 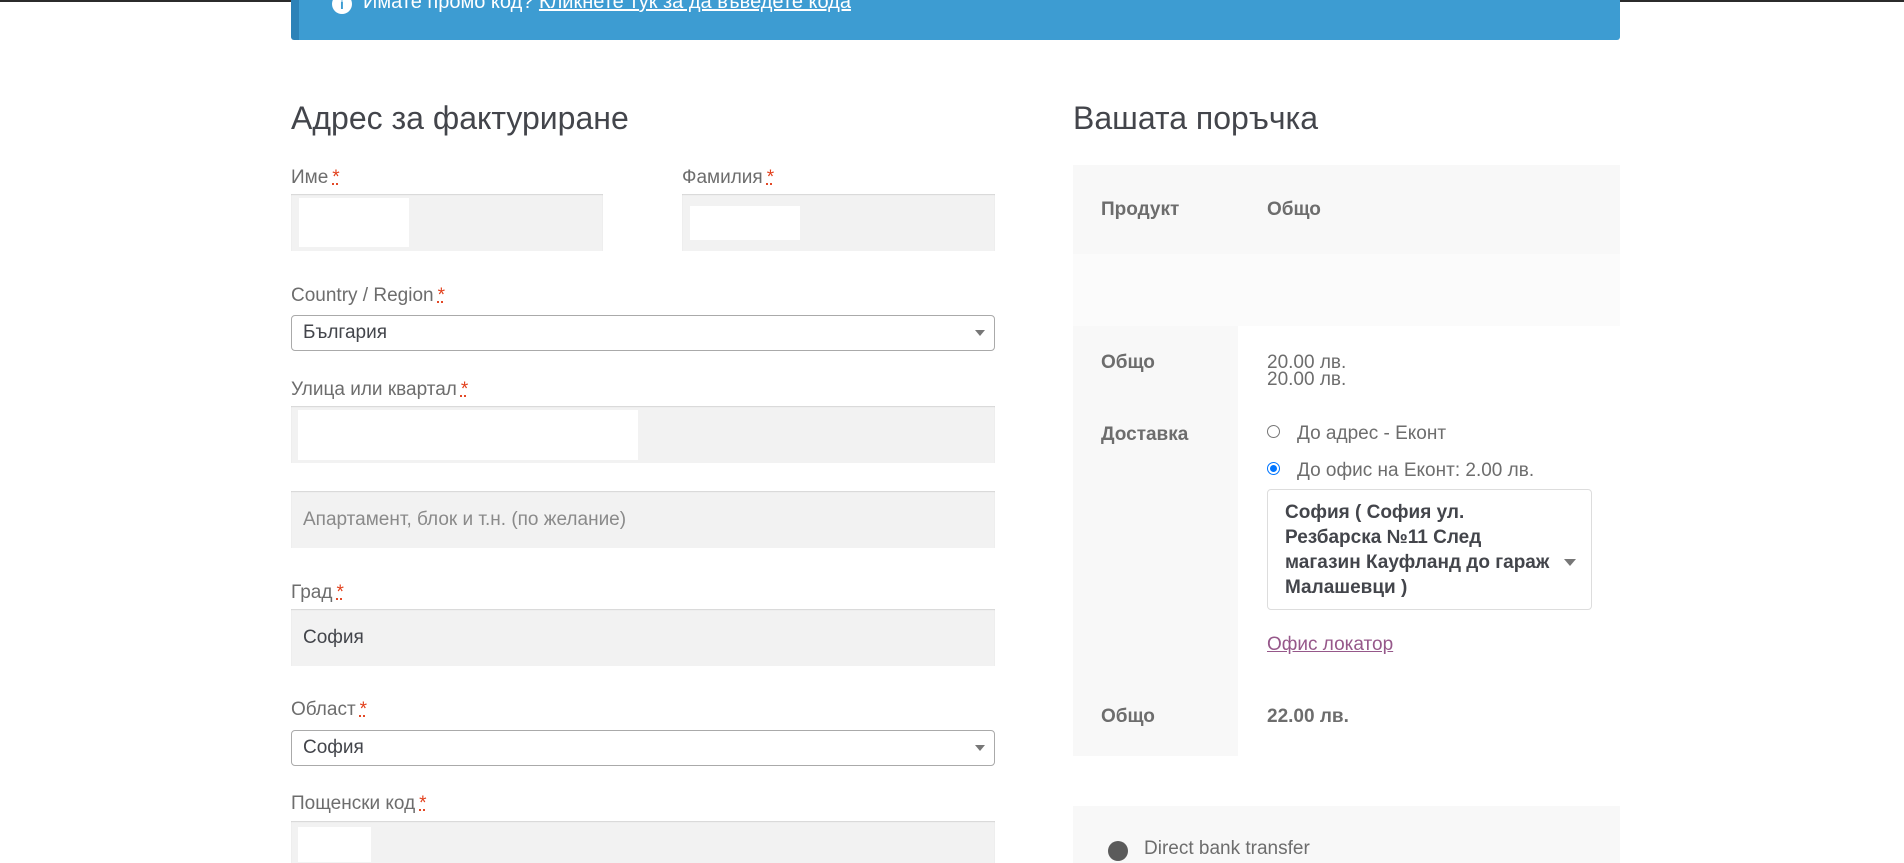 What do you see at coordinates (838, 222) in the screenshot?
I see `last-name-field` at bounding box center [838, 222].